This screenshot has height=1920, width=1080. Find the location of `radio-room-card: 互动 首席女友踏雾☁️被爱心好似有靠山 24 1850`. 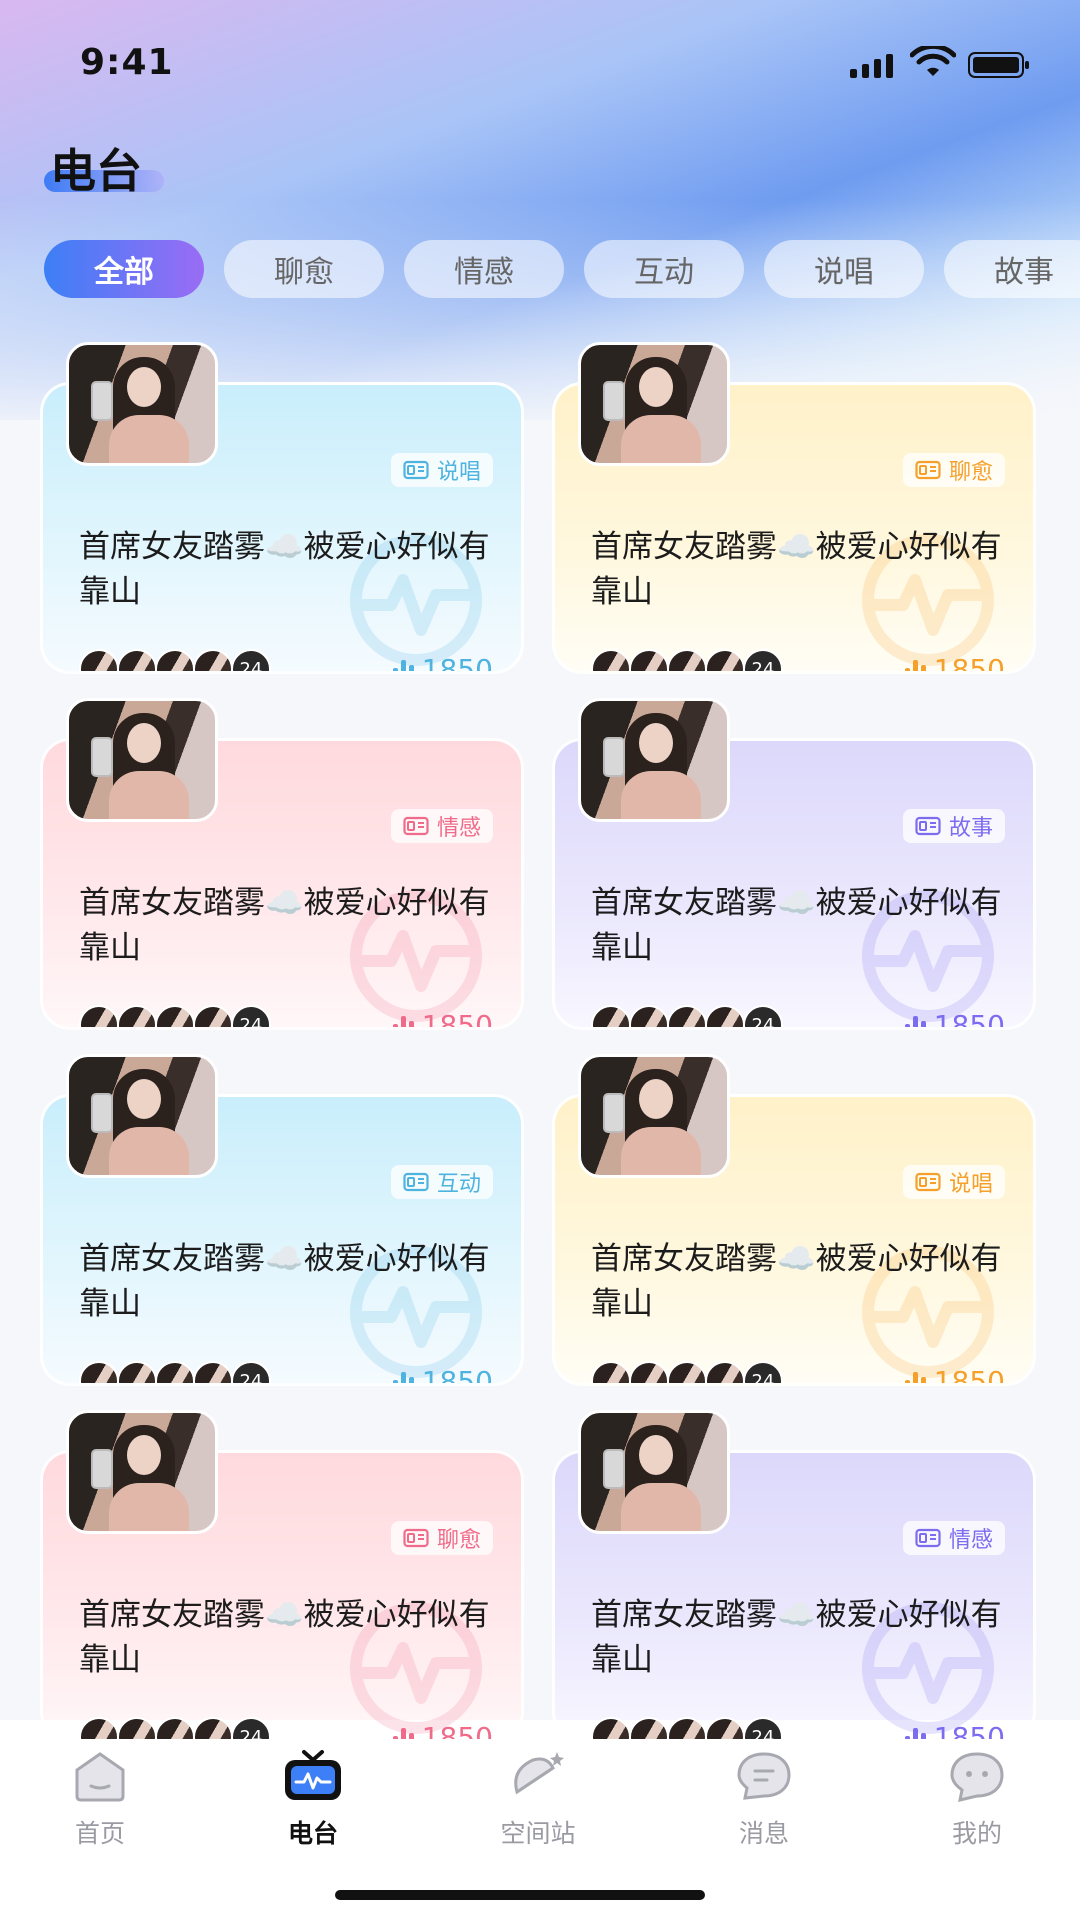

radio-room-card: 互动 首席女友踏雾☁️被爱心好似有靠山 24 1850 is located at coordinates (282, 1220).